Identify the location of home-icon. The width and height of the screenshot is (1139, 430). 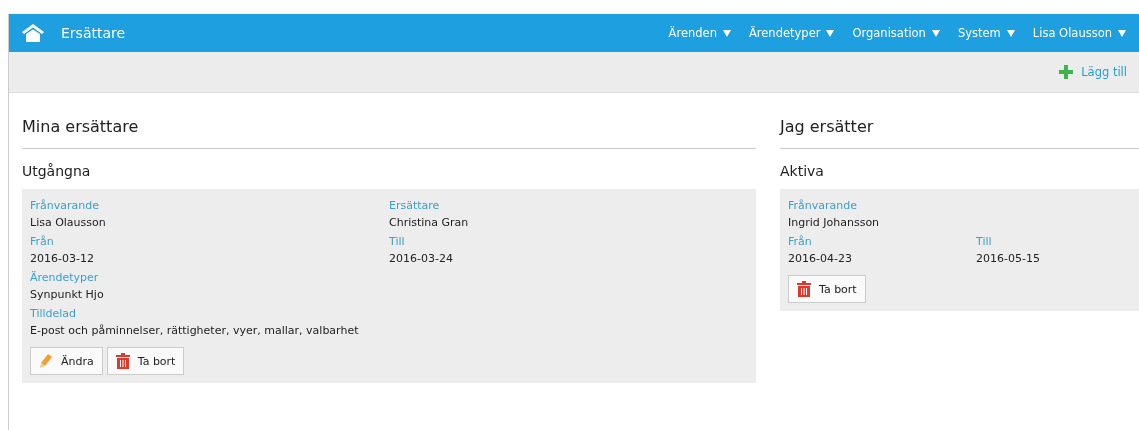
(33, 33).